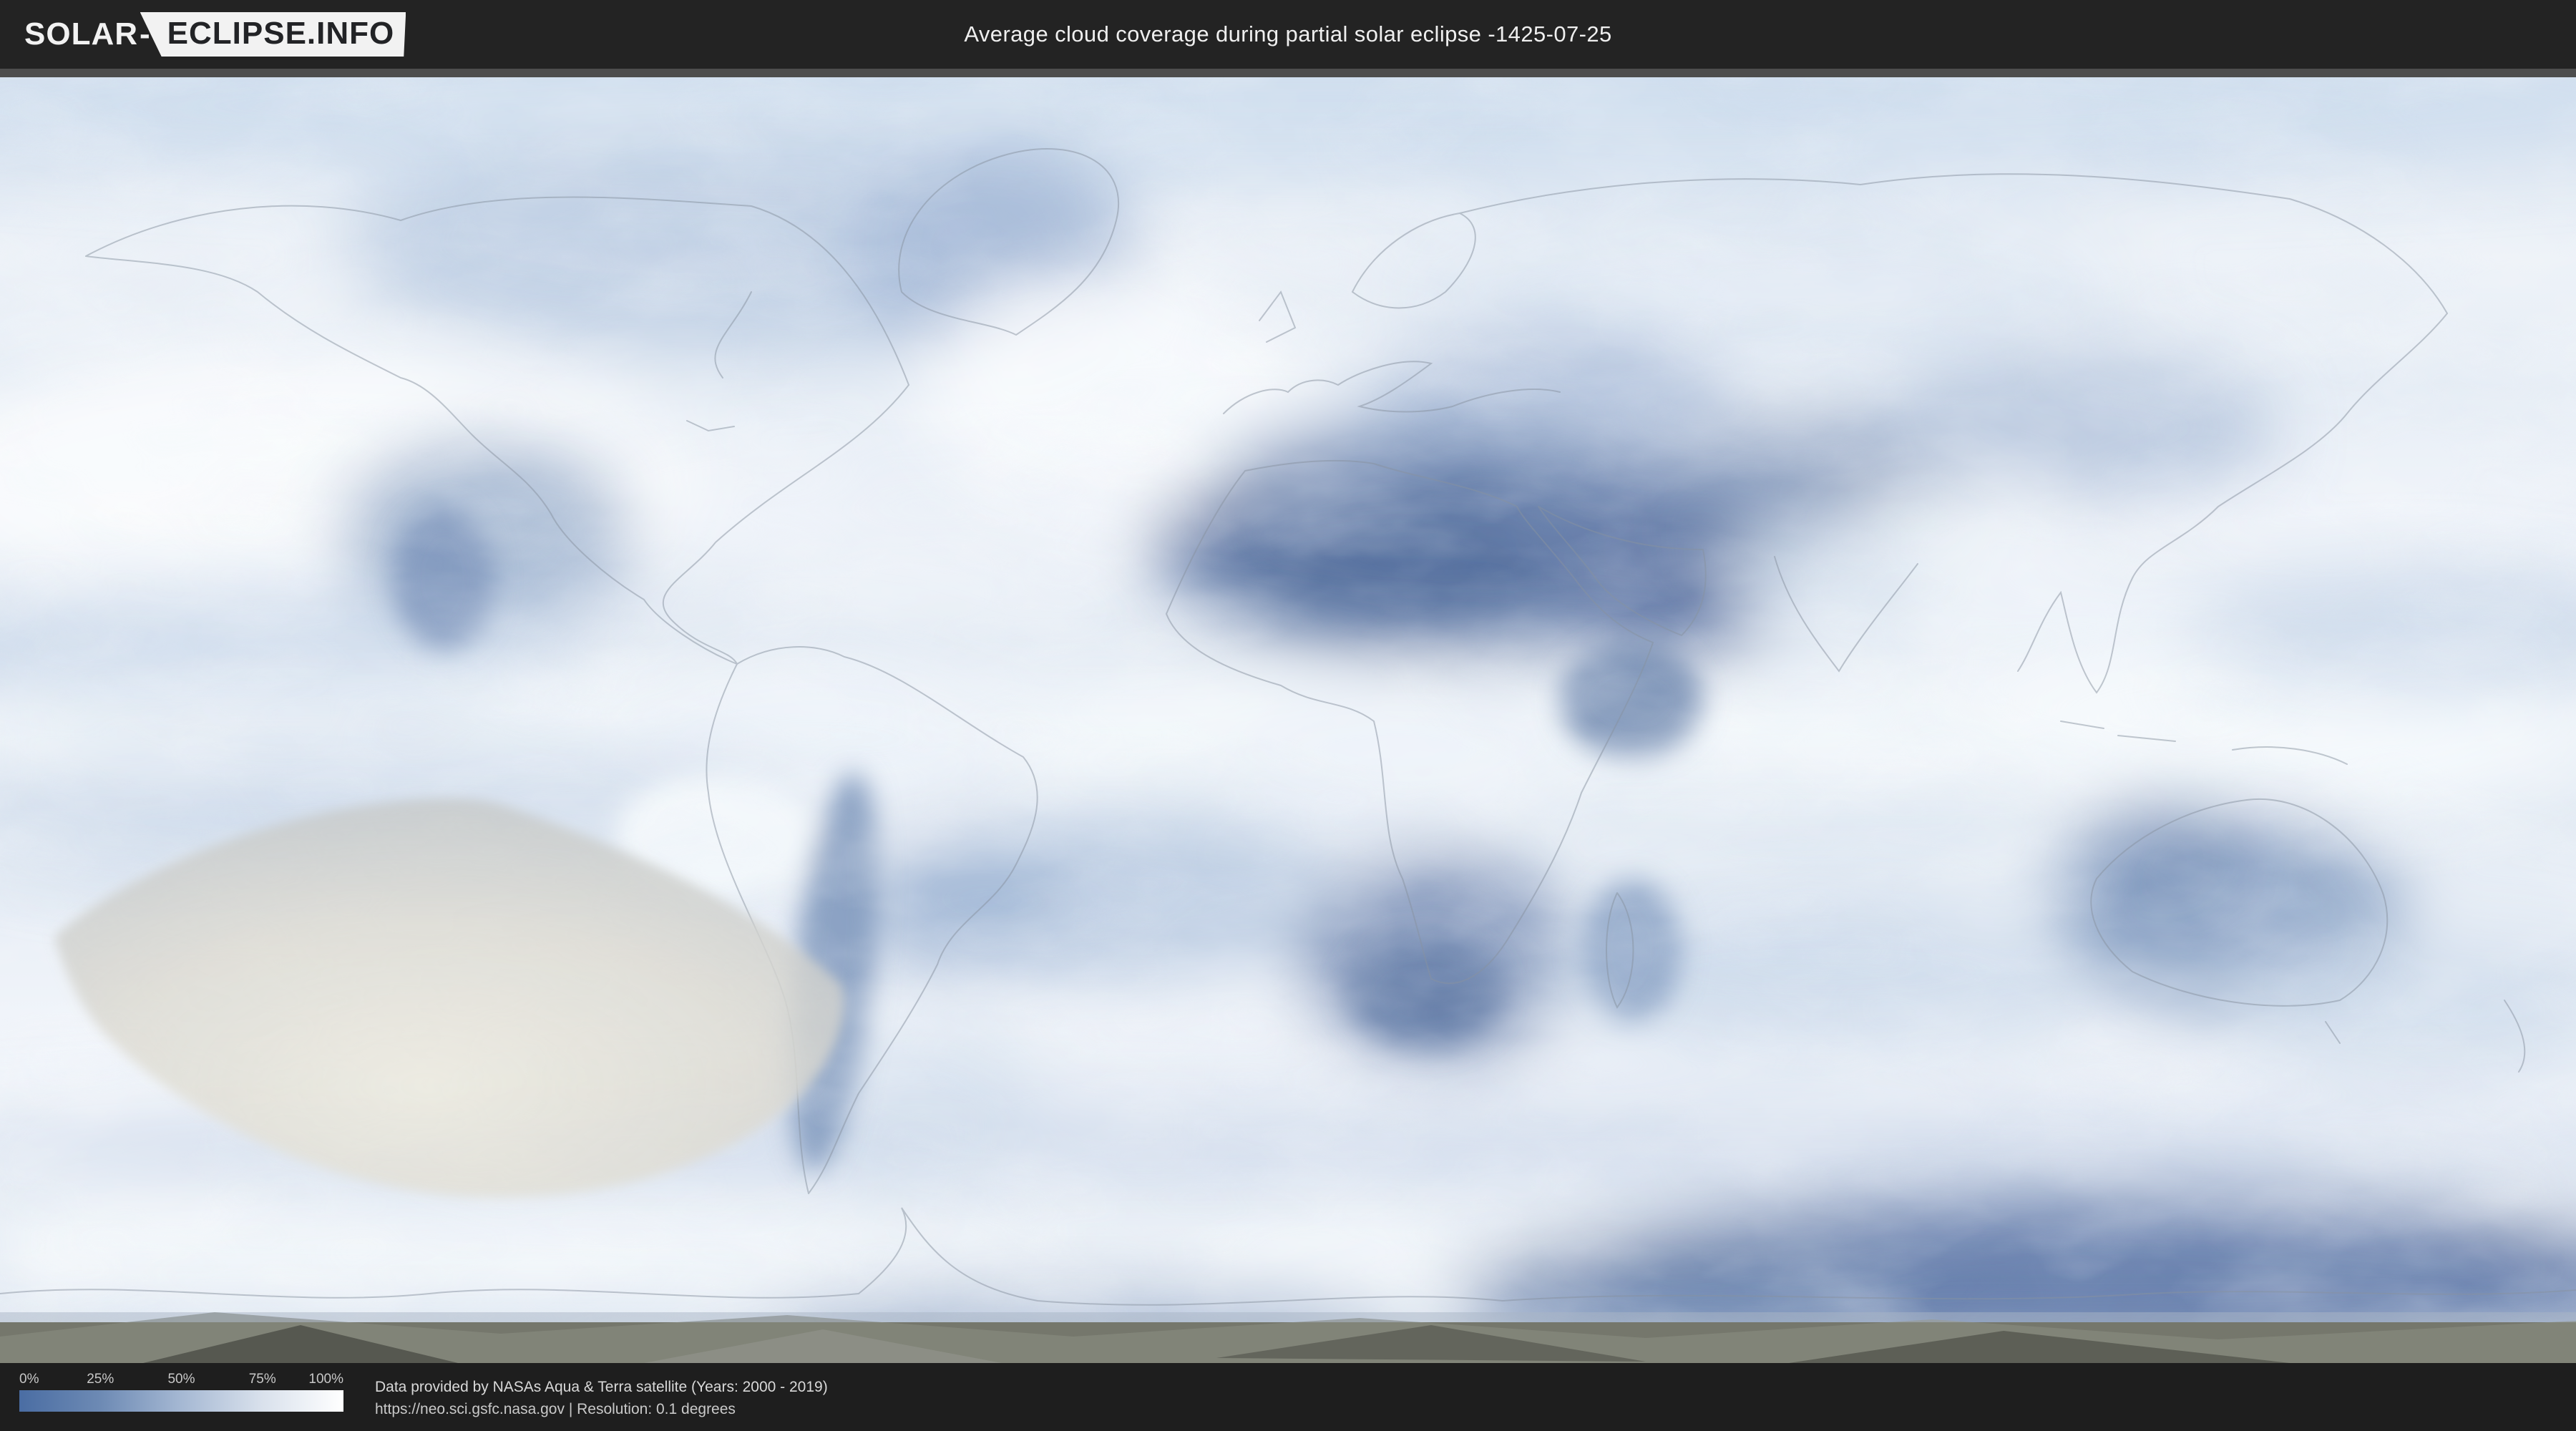 The width and height of the screenshot is (2576, 1431). I want to click on logo-text-solar: SOLAR, so click(81, 34).